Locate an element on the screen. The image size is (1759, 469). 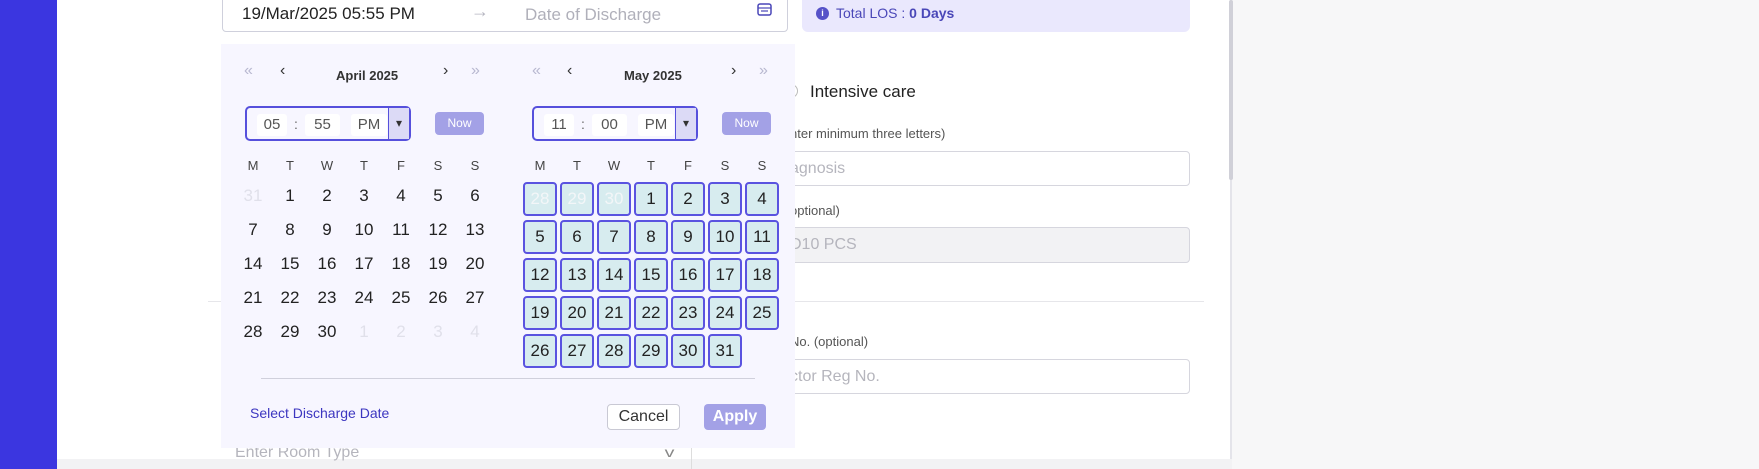
scrollbar-thumb is located at coordinates (1231, 90).